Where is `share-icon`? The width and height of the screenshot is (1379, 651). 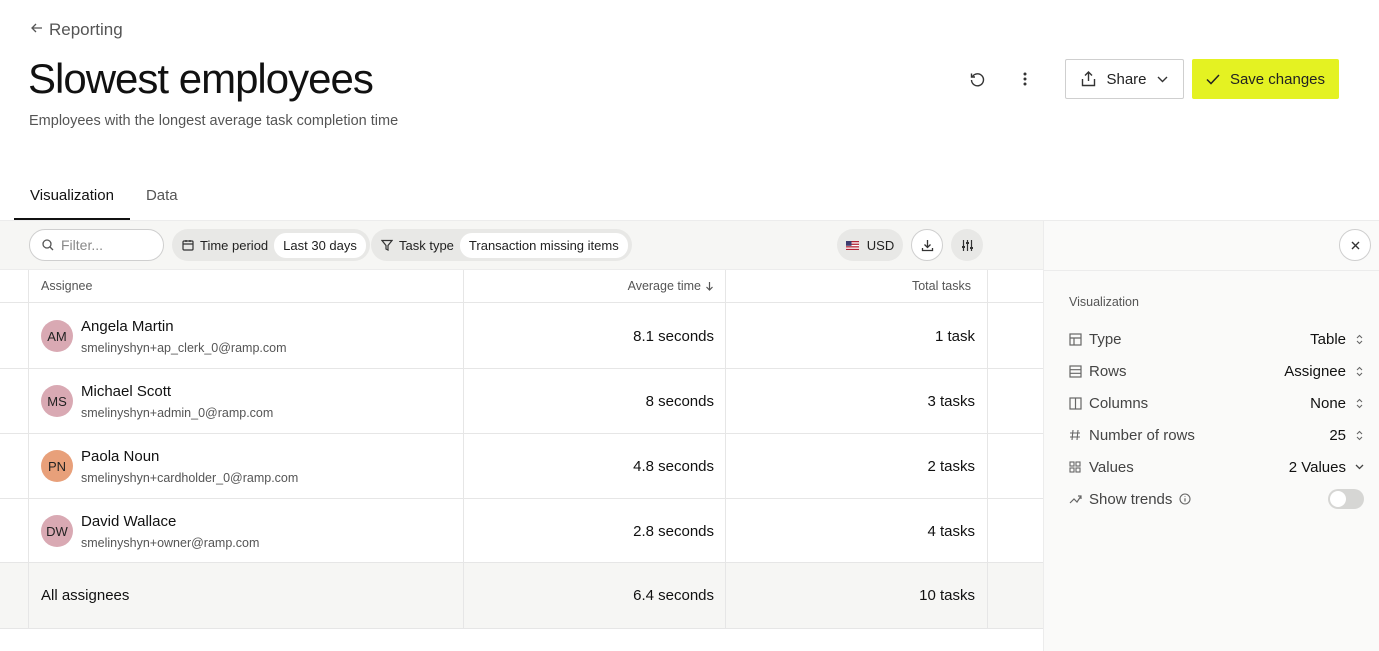 share-icon is located at coordinates (1089, 79).